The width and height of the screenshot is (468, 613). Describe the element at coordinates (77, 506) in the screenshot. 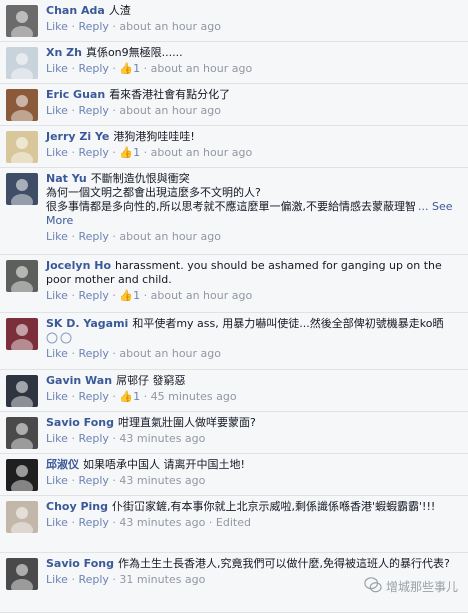

I see `commenter-name: Choy Ping` at that location.